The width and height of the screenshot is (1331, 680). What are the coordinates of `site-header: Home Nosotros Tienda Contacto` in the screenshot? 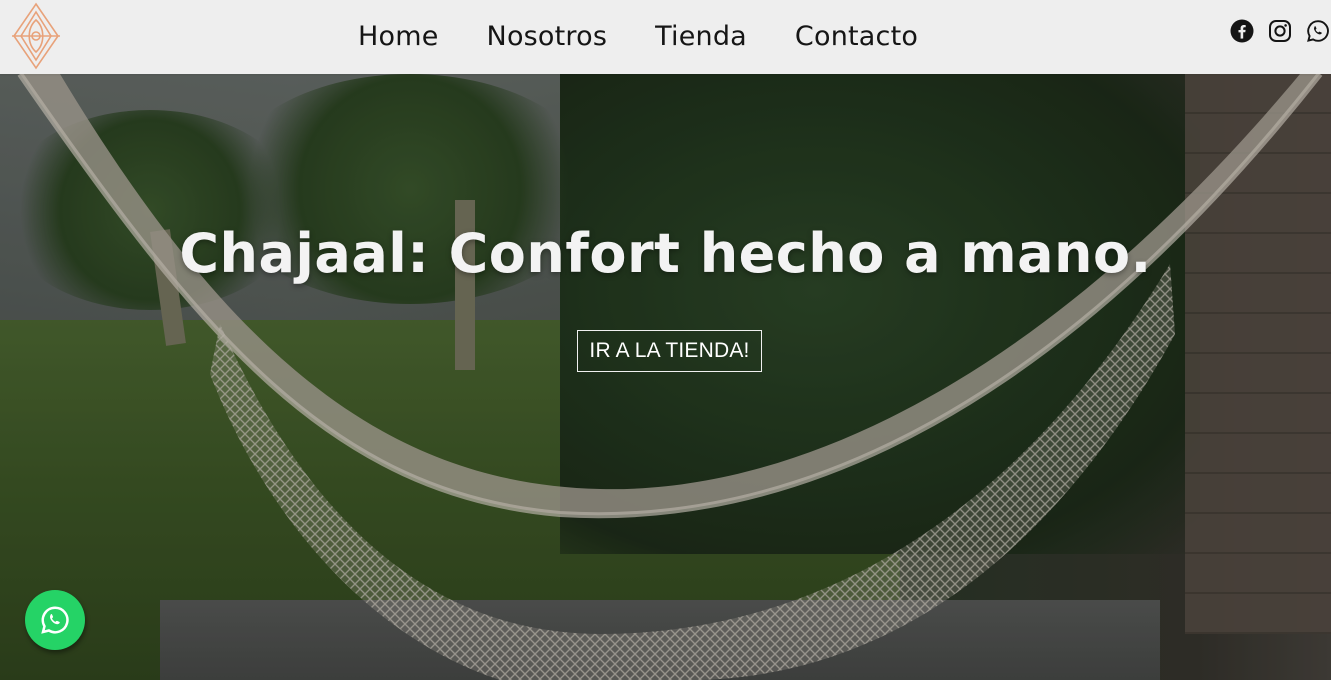 It's located at (665, 37).